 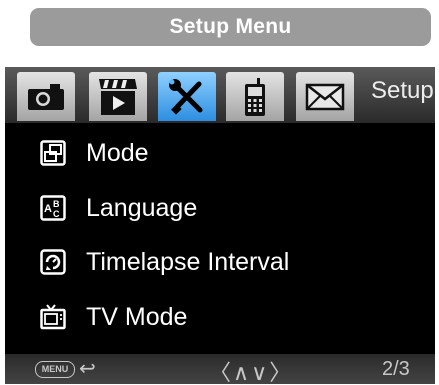 I want to click on tab-video, so click(x=118, y=96).